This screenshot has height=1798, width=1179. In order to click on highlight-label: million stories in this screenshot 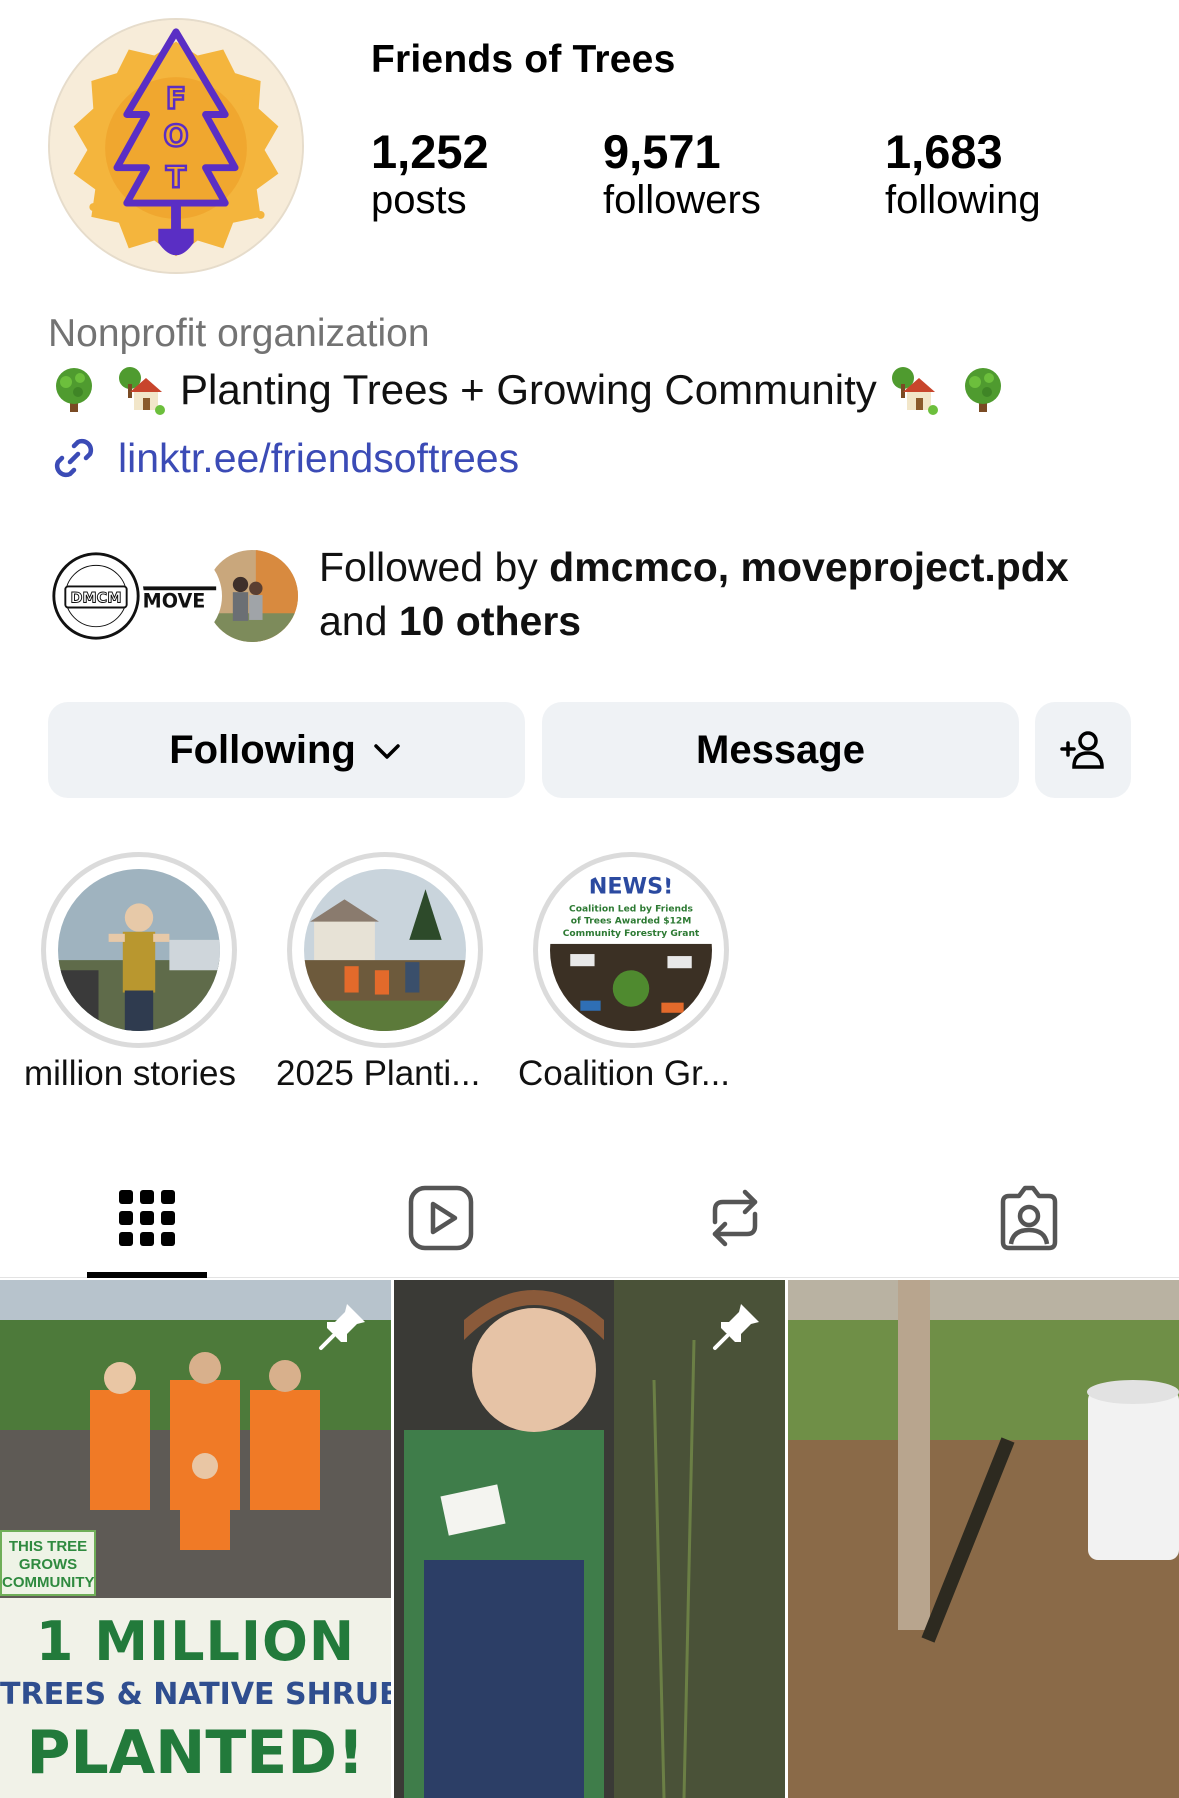, I will do `click(130, 1073)`.